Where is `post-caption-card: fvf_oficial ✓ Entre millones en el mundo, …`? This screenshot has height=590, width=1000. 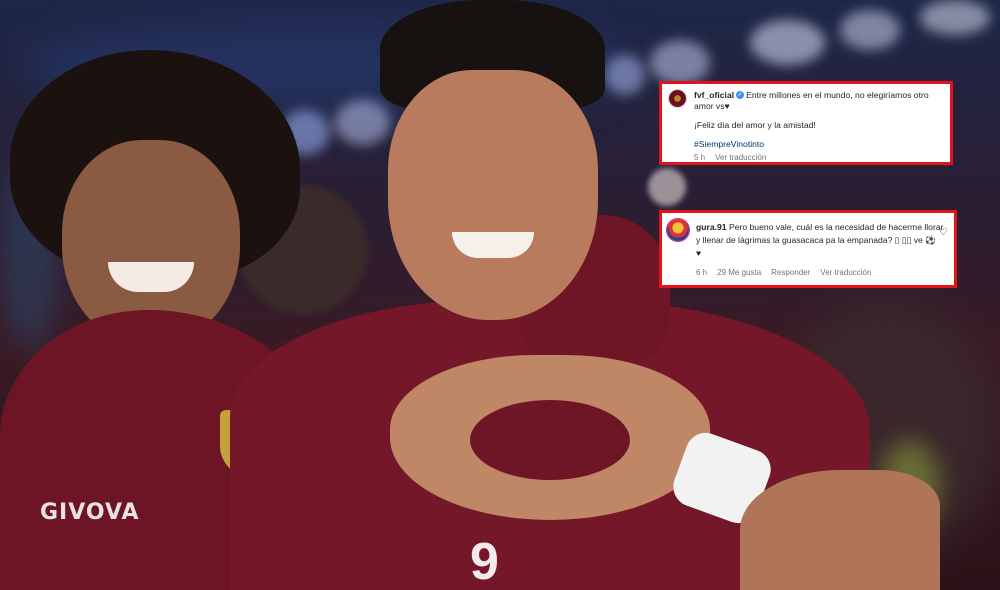
post-caption-card: fvf_oficial ✓ Entre millones en el mundo, … is located at coordinates (806, 123).